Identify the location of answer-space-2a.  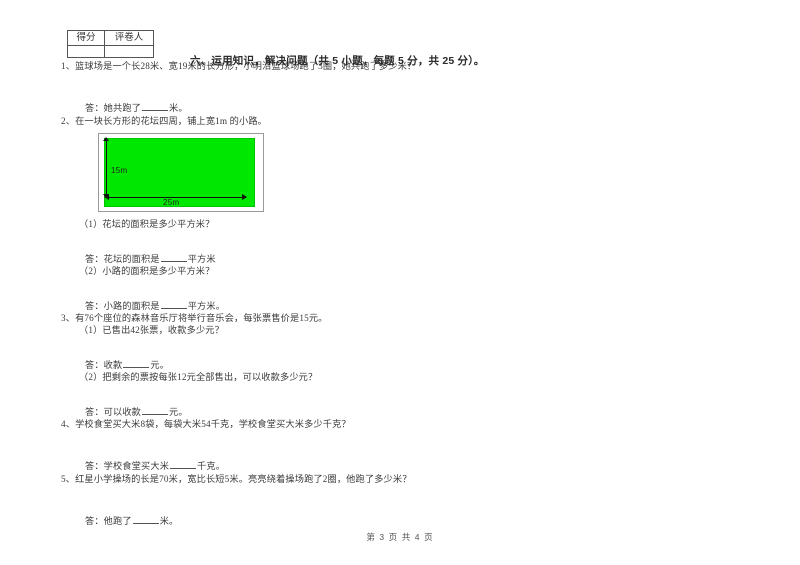
(402, 242).